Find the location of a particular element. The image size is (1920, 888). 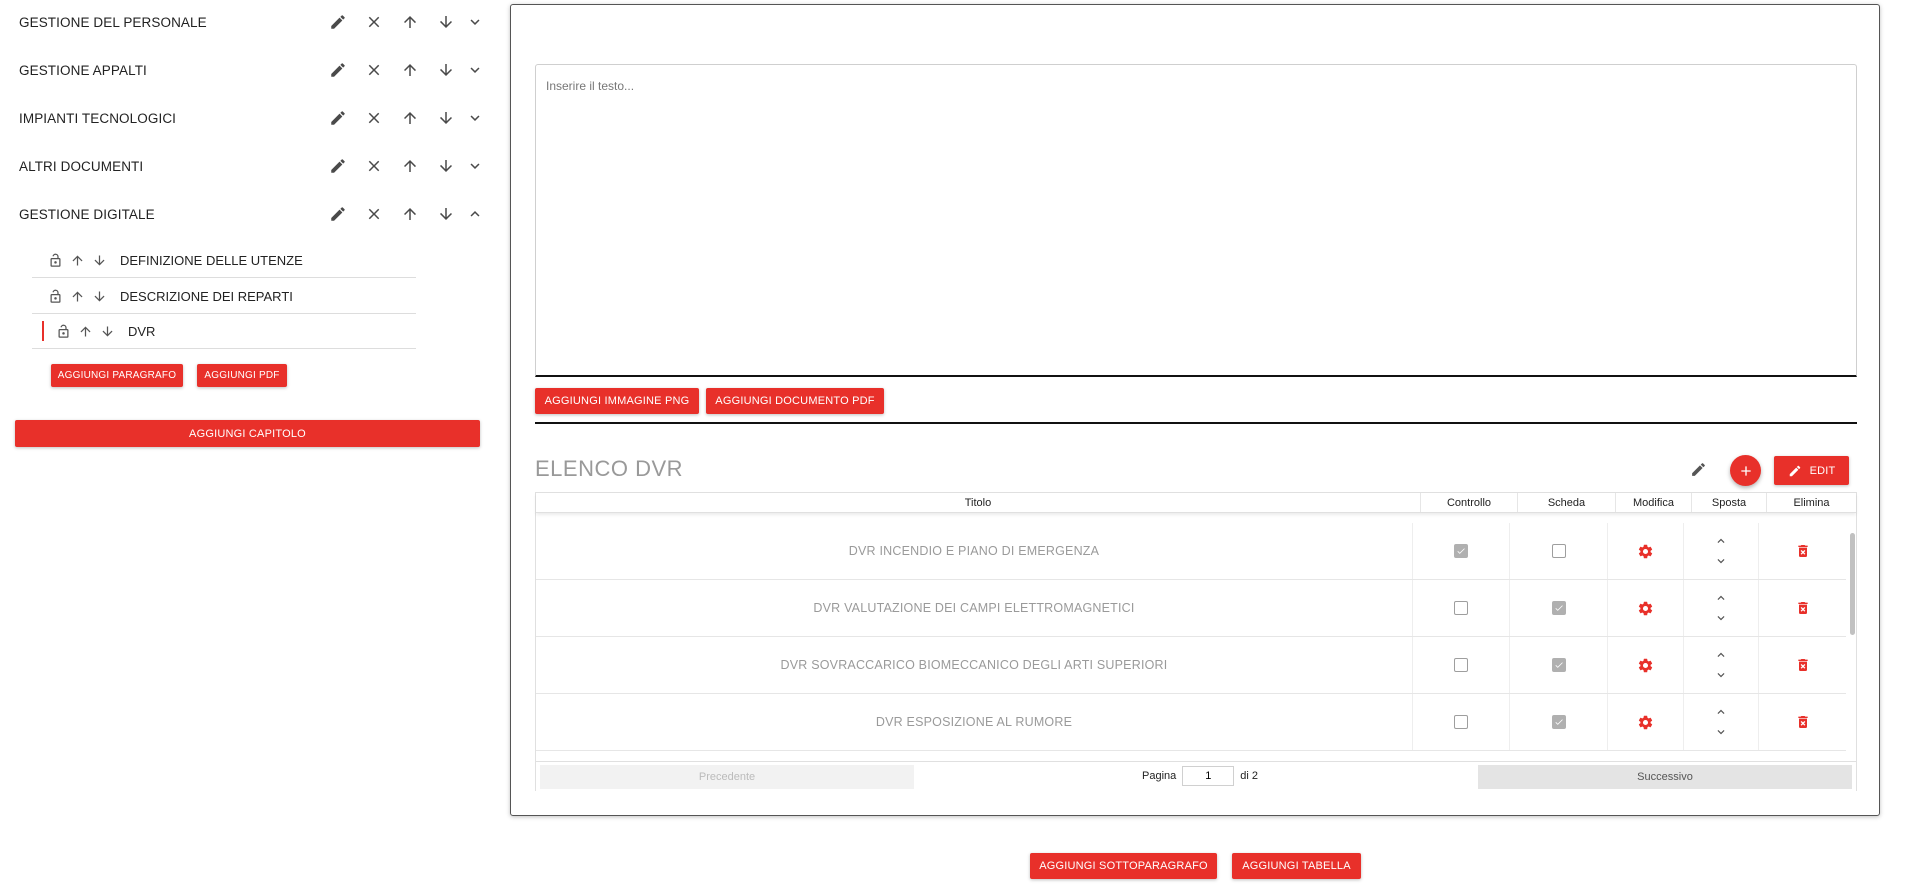

chapter-row: ALTRI DOCUMENTI is located at coordinates (245, 166).